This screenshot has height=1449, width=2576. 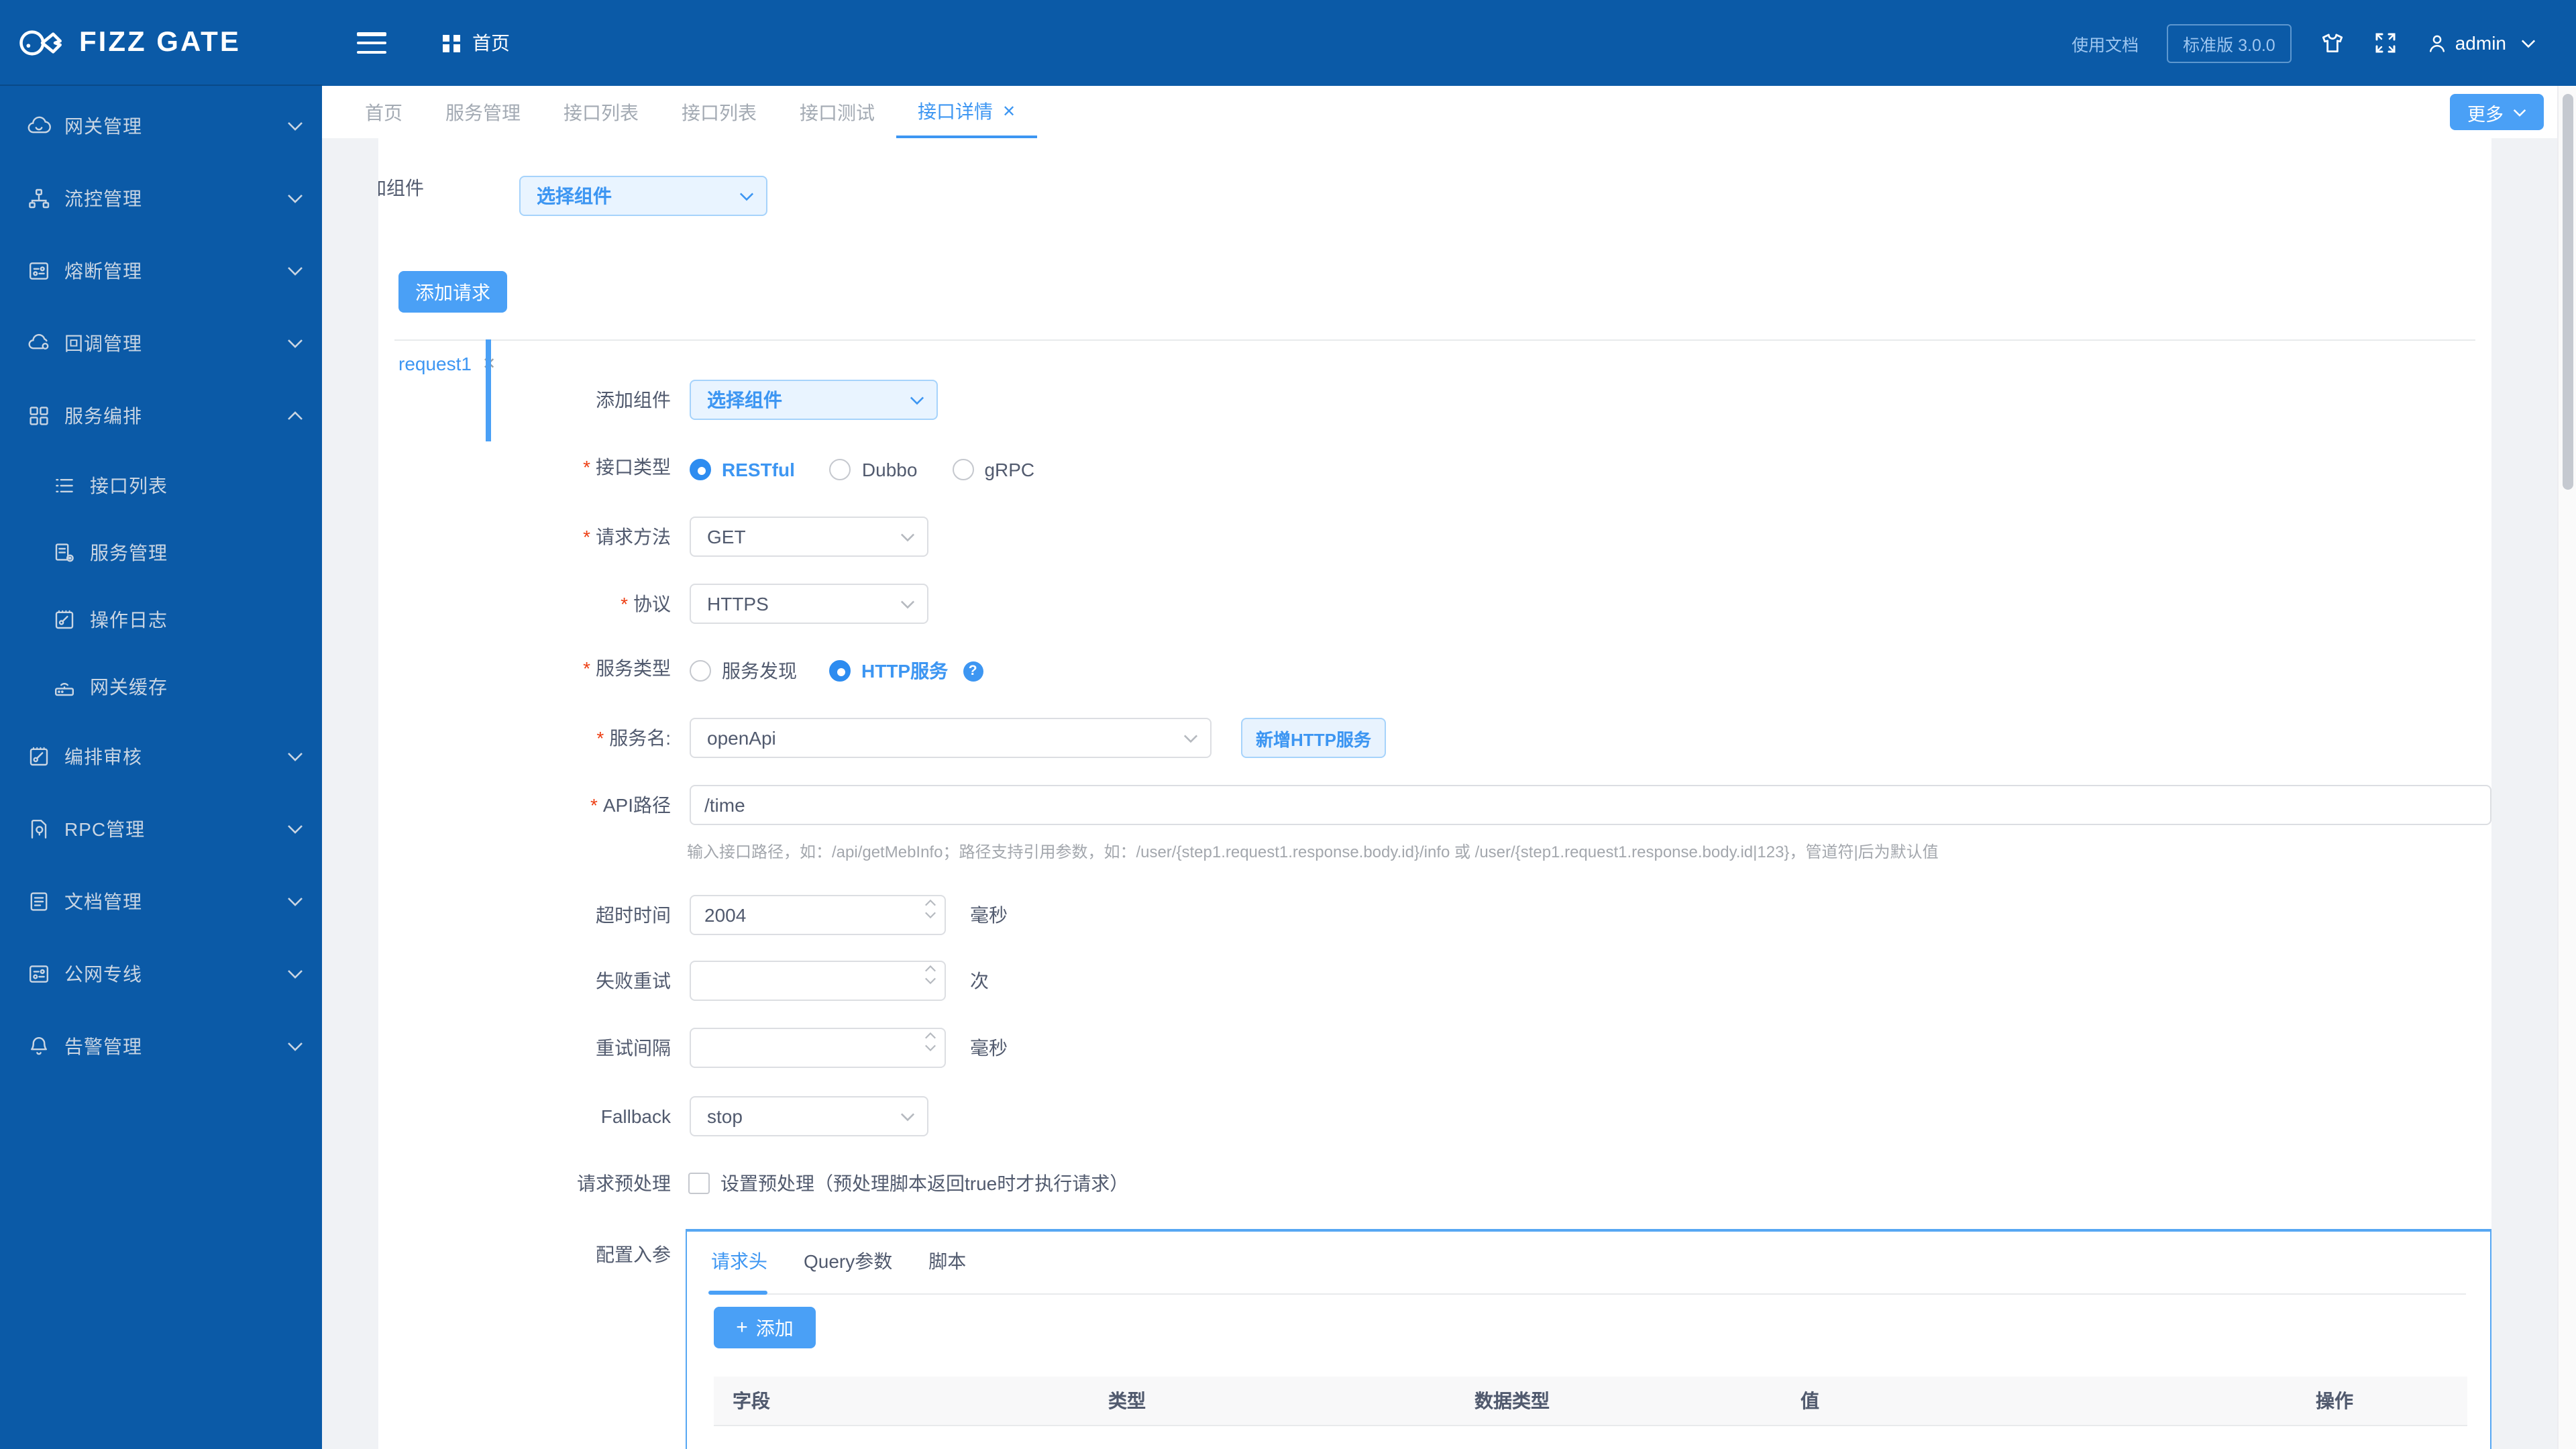 What do you see at coordinates (719, 112) in the screenshot?
I see `tab-api-list-2: 接口列表` at bounding box center [719, 112].